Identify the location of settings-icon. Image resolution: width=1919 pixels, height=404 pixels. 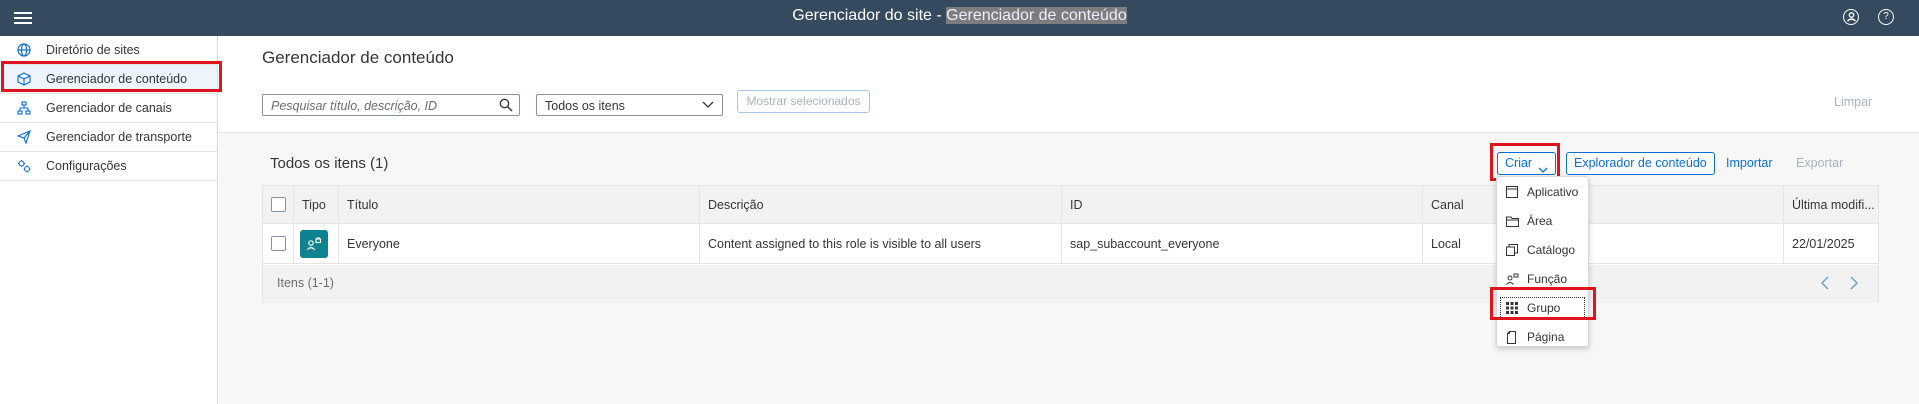
(24, 166).